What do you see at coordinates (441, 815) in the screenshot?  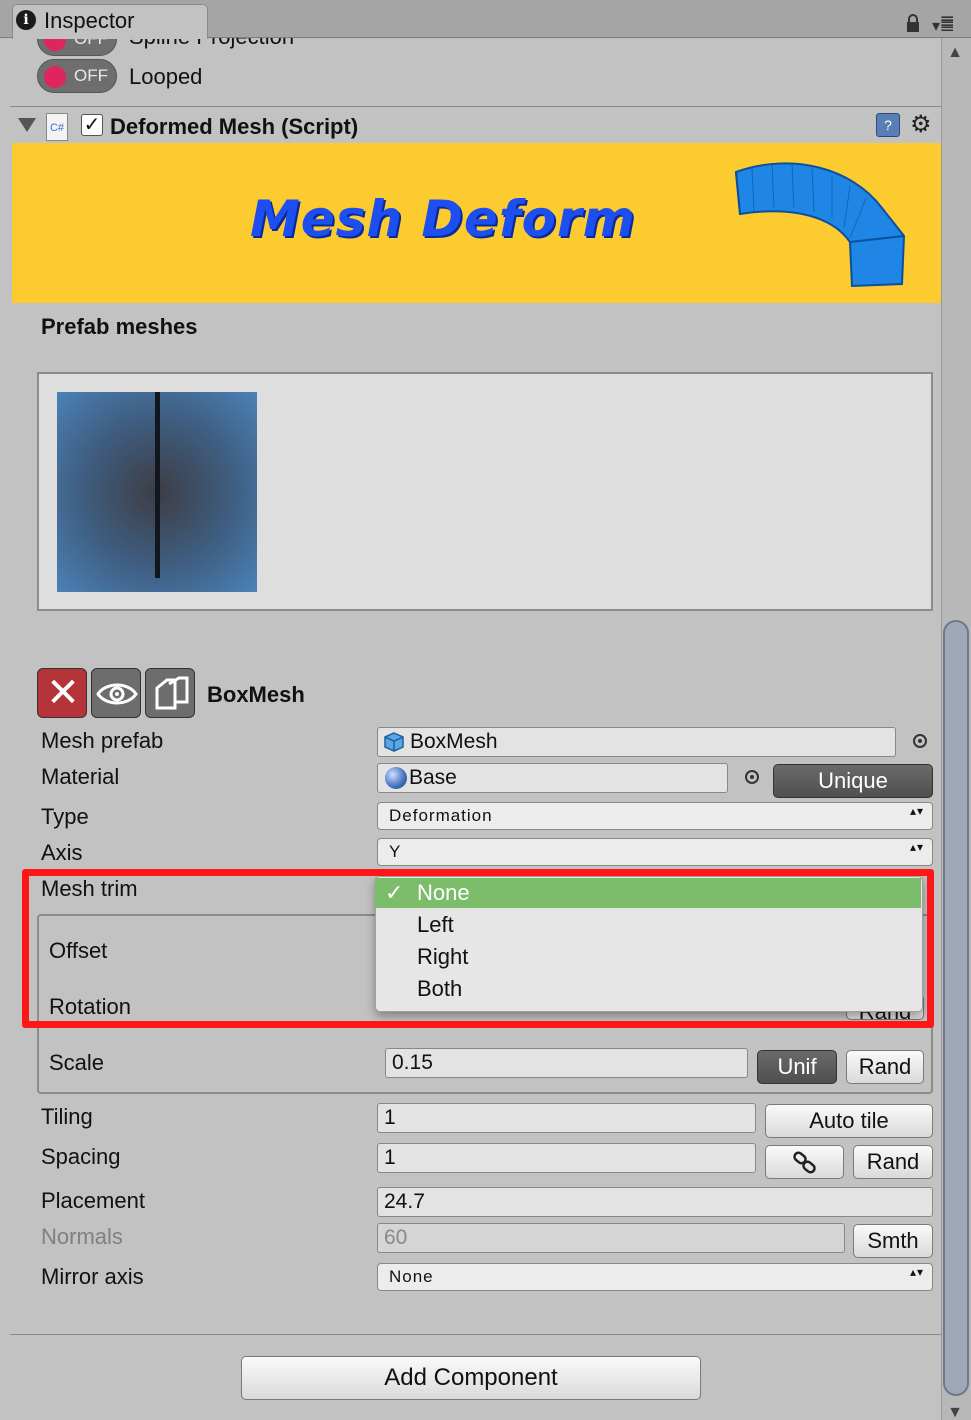 I see `type-value: Deformation` at bounding box center [441, 815].